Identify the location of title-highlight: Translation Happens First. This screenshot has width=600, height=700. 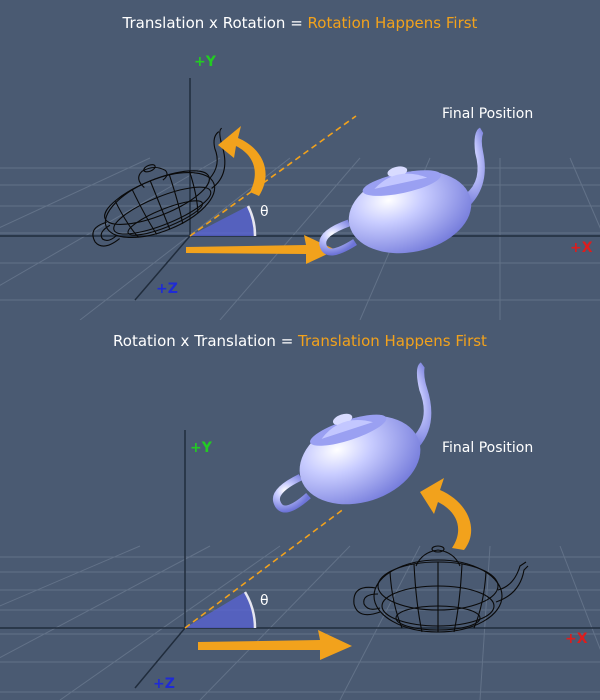
(392, 341).